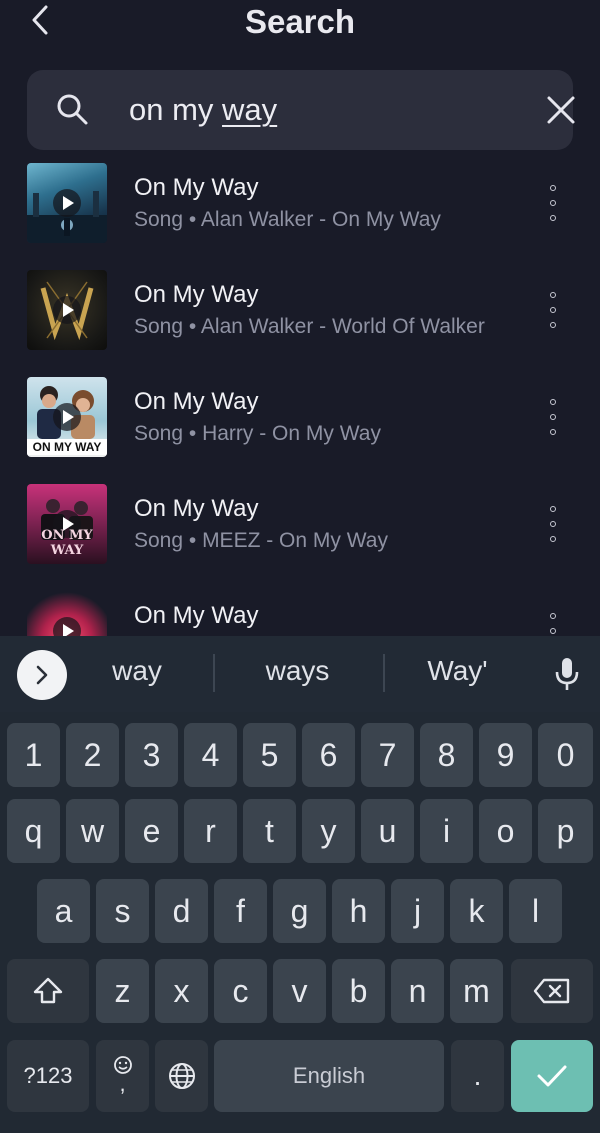  Describe the element at coordinates (48, 1076) in the screenshot. I see `symbols-key: ?123` at that location.